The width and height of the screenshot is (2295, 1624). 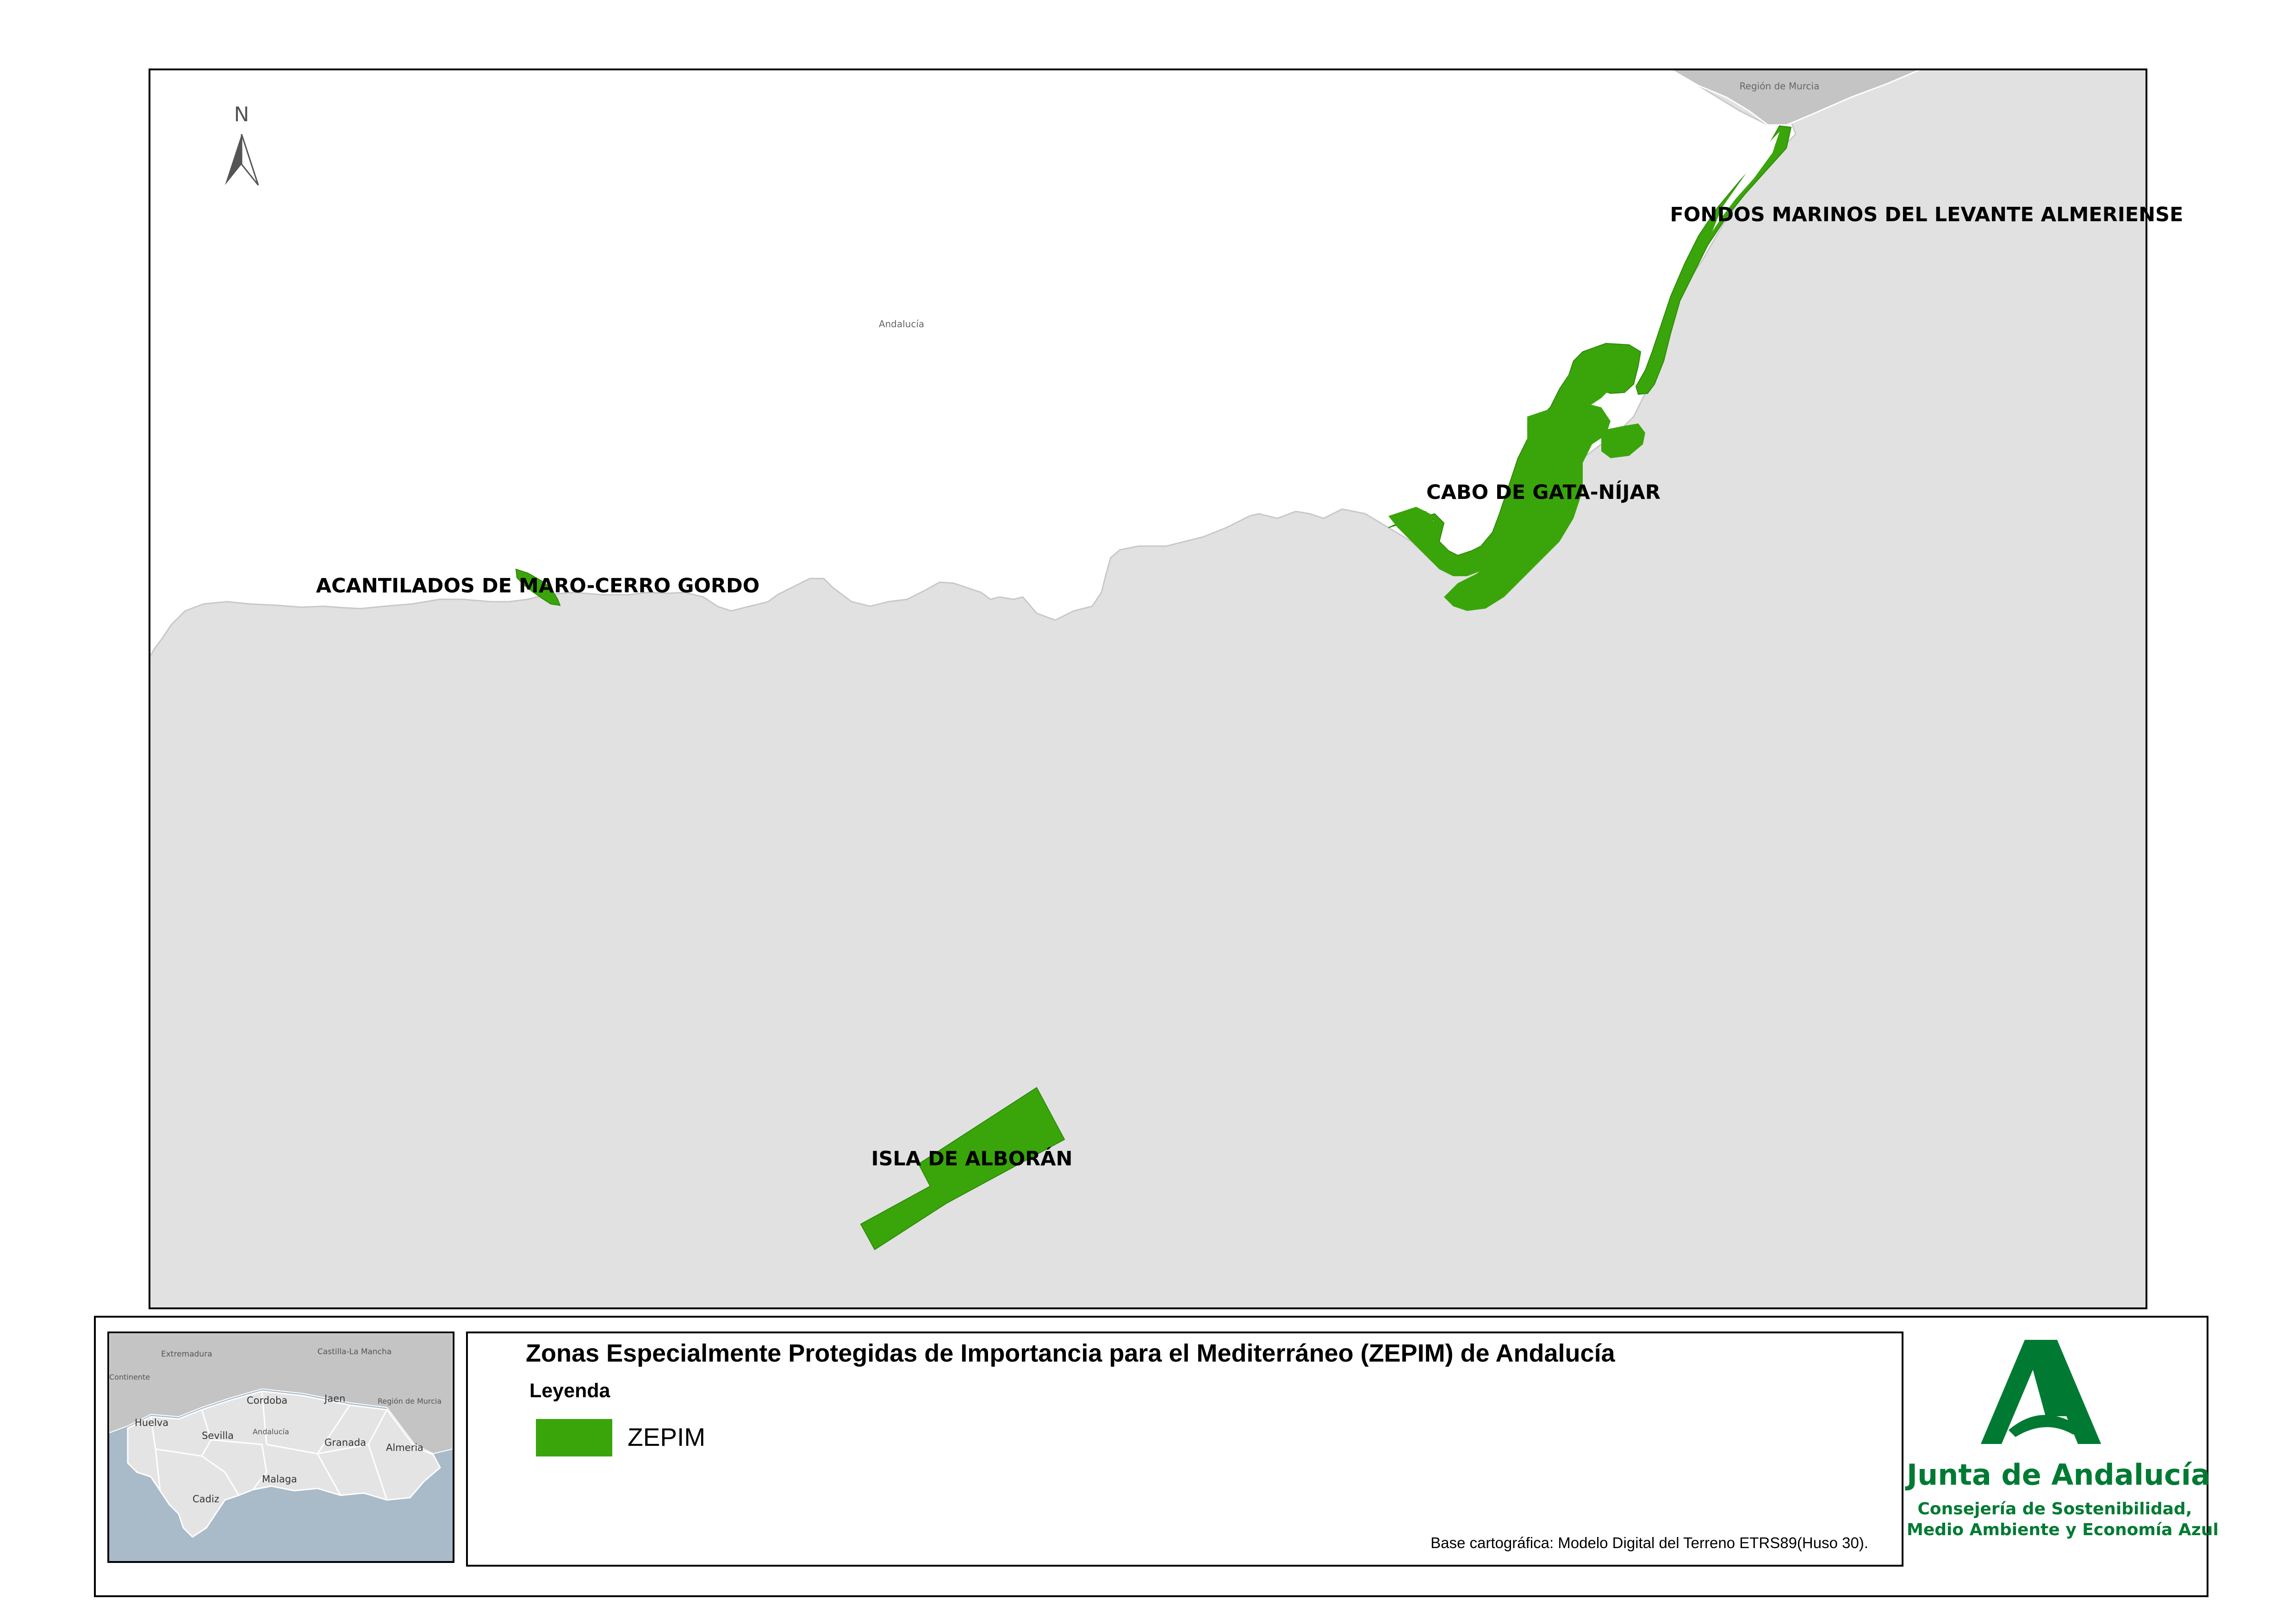 I want to click on inset-label-almeria: Almeria, so click(x=404, y=1447).